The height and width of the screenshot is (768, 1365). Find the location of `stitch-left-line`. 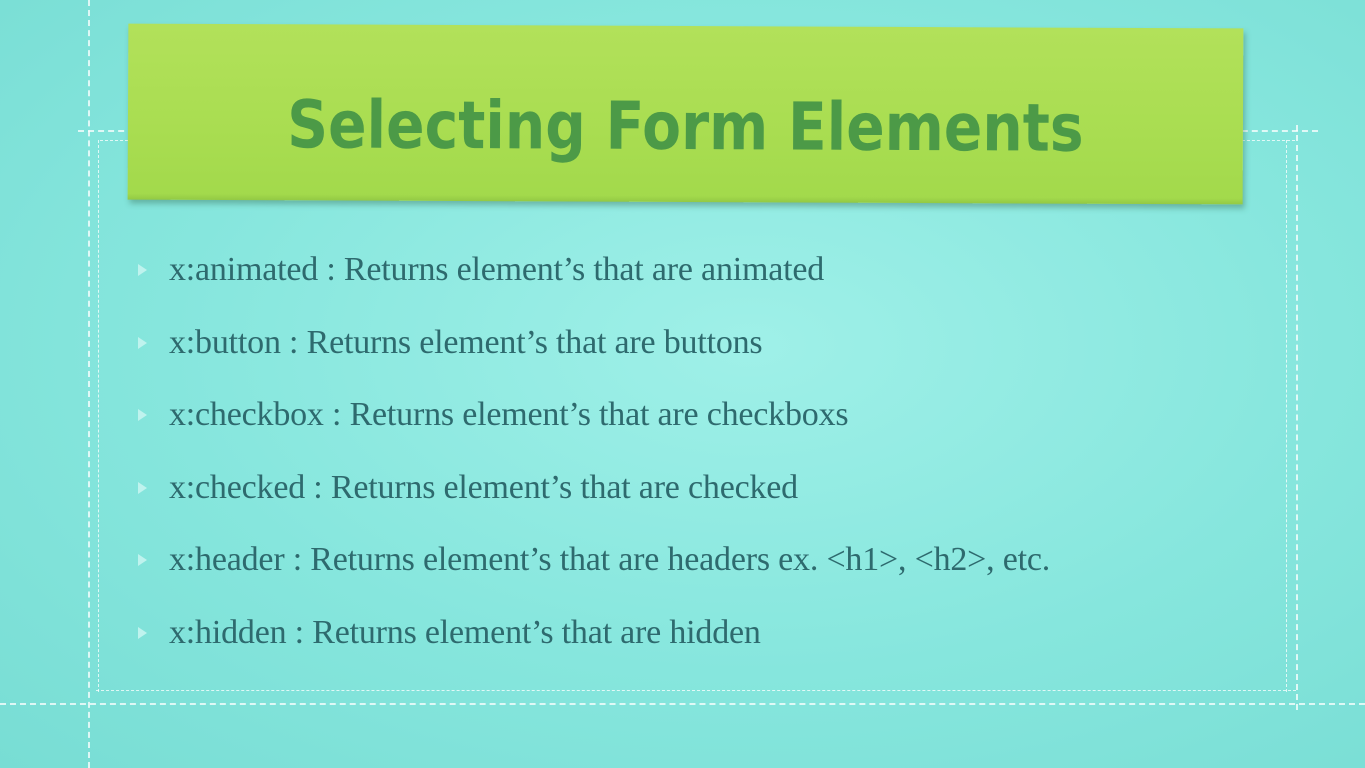

stitch-left-line is located at coordinates (89, 384).